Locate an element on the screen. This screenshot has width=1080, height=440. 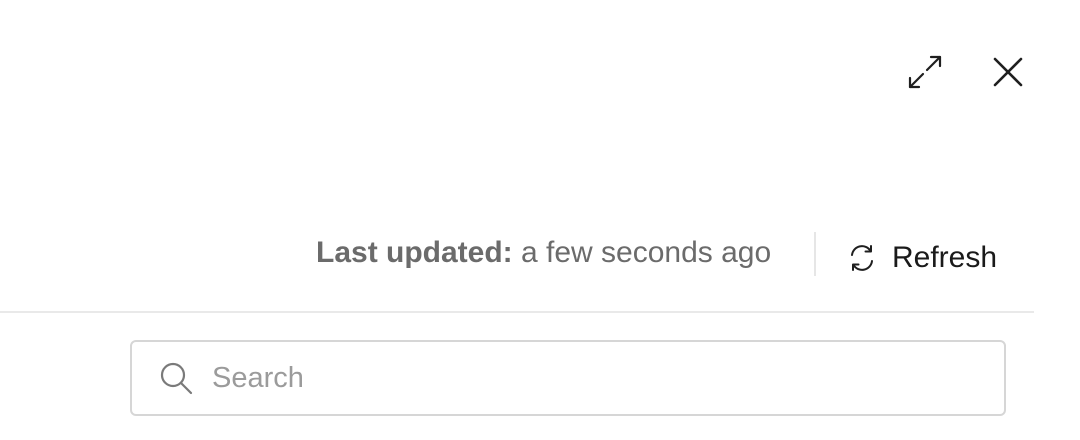
search-icon is located at coordinates (176, 378).